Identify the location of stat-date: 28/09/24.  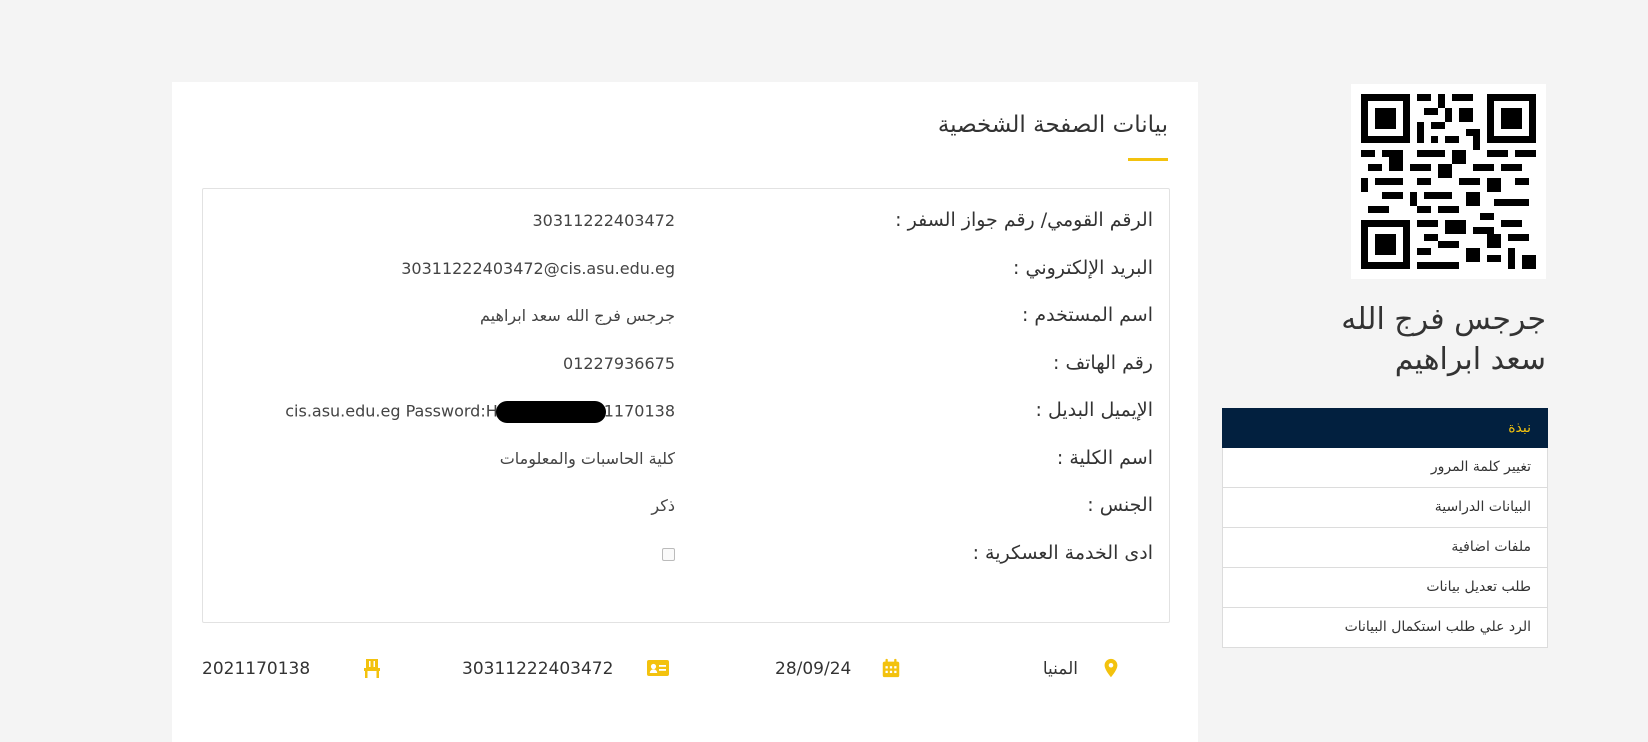
(832, 672).